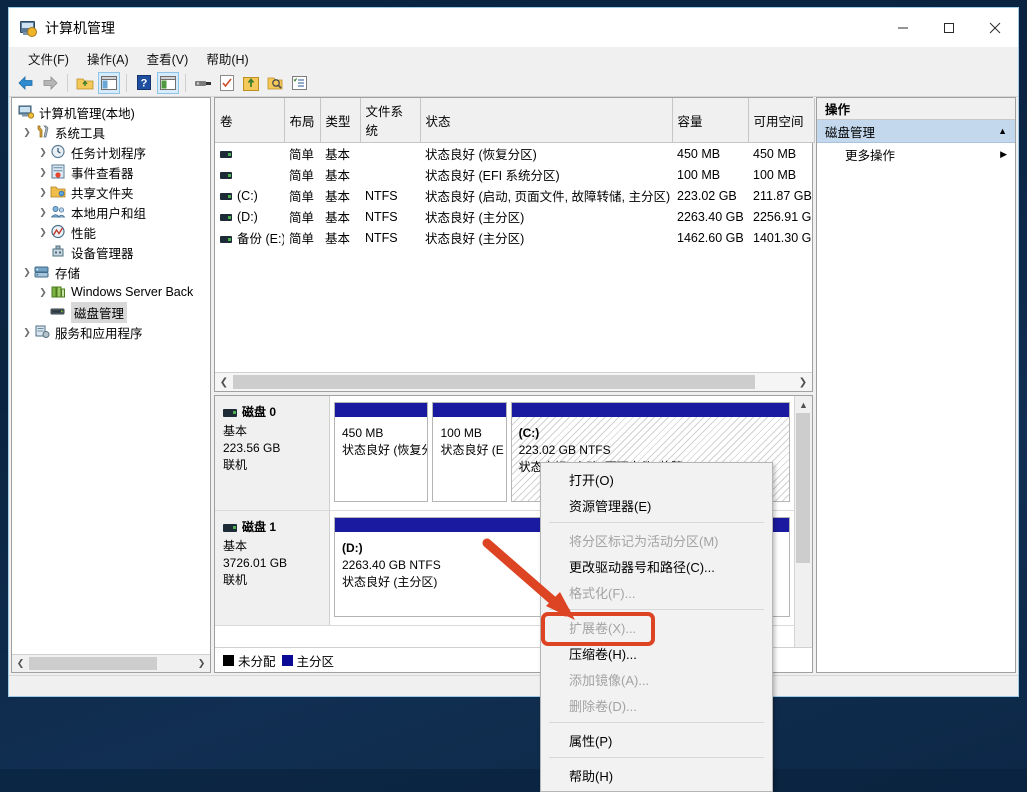 This screenshot has height=792, width=1027. Describe the element at coordinates (251, 83) in the screenshot. I see `export-icon` at that location.